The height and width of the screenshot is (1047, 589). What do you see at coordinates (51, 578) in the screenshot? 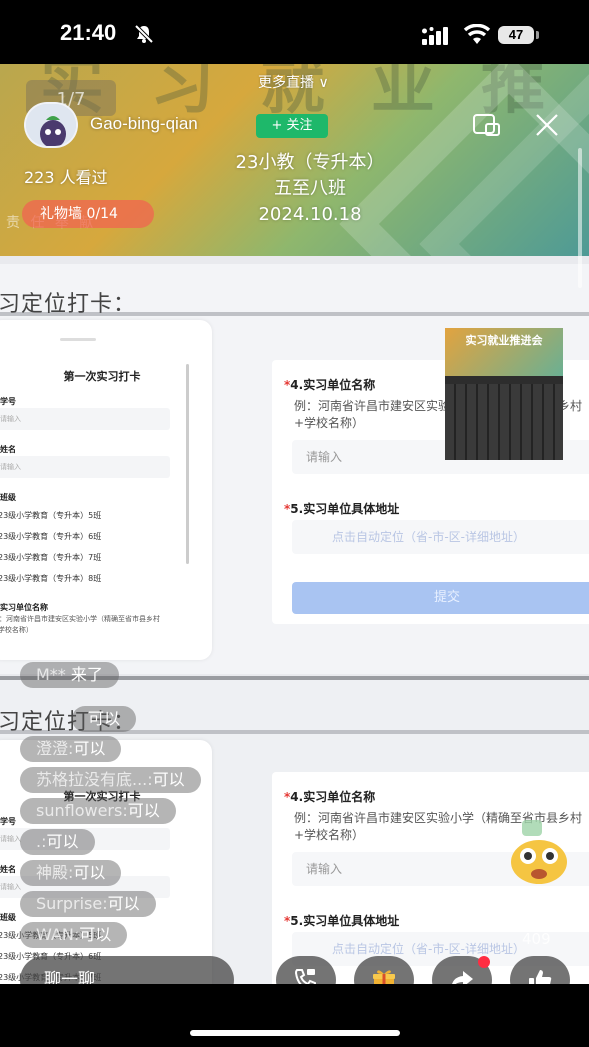
I see `class-option: 23级小学教育（专升本）8班` at bounding box center [51, 578].